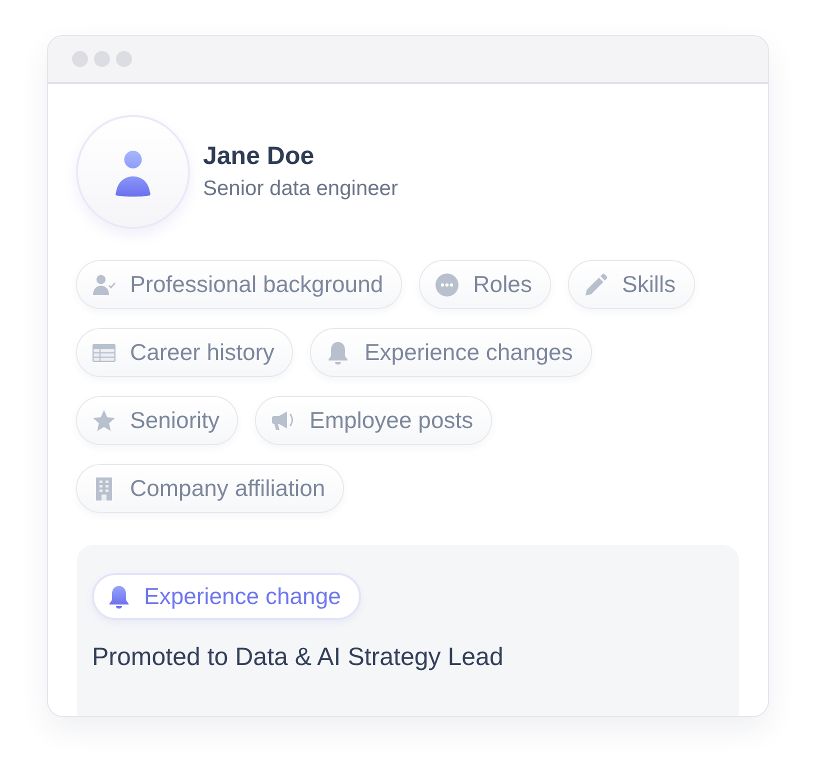  Describe the element at coordinates (283, 420) in the screenshot. I see `megaphone-icon` at that location.